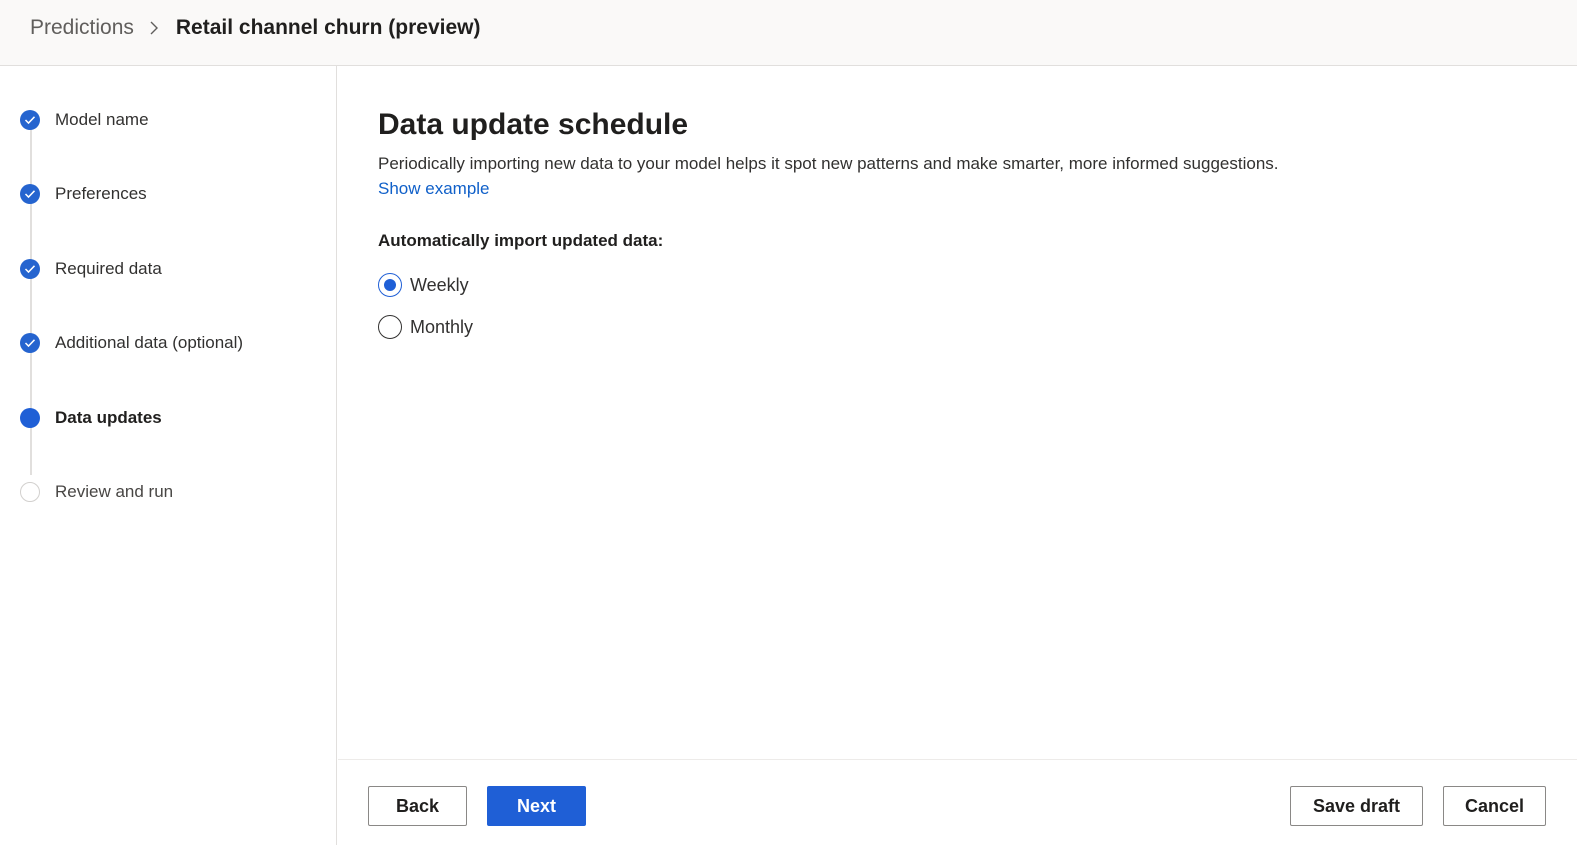 The width and height of the screenshot is (1577, 845). Describe the element at coordinates (434, 189) in the screenshot. I see `show-example-link: Show example` at that location.